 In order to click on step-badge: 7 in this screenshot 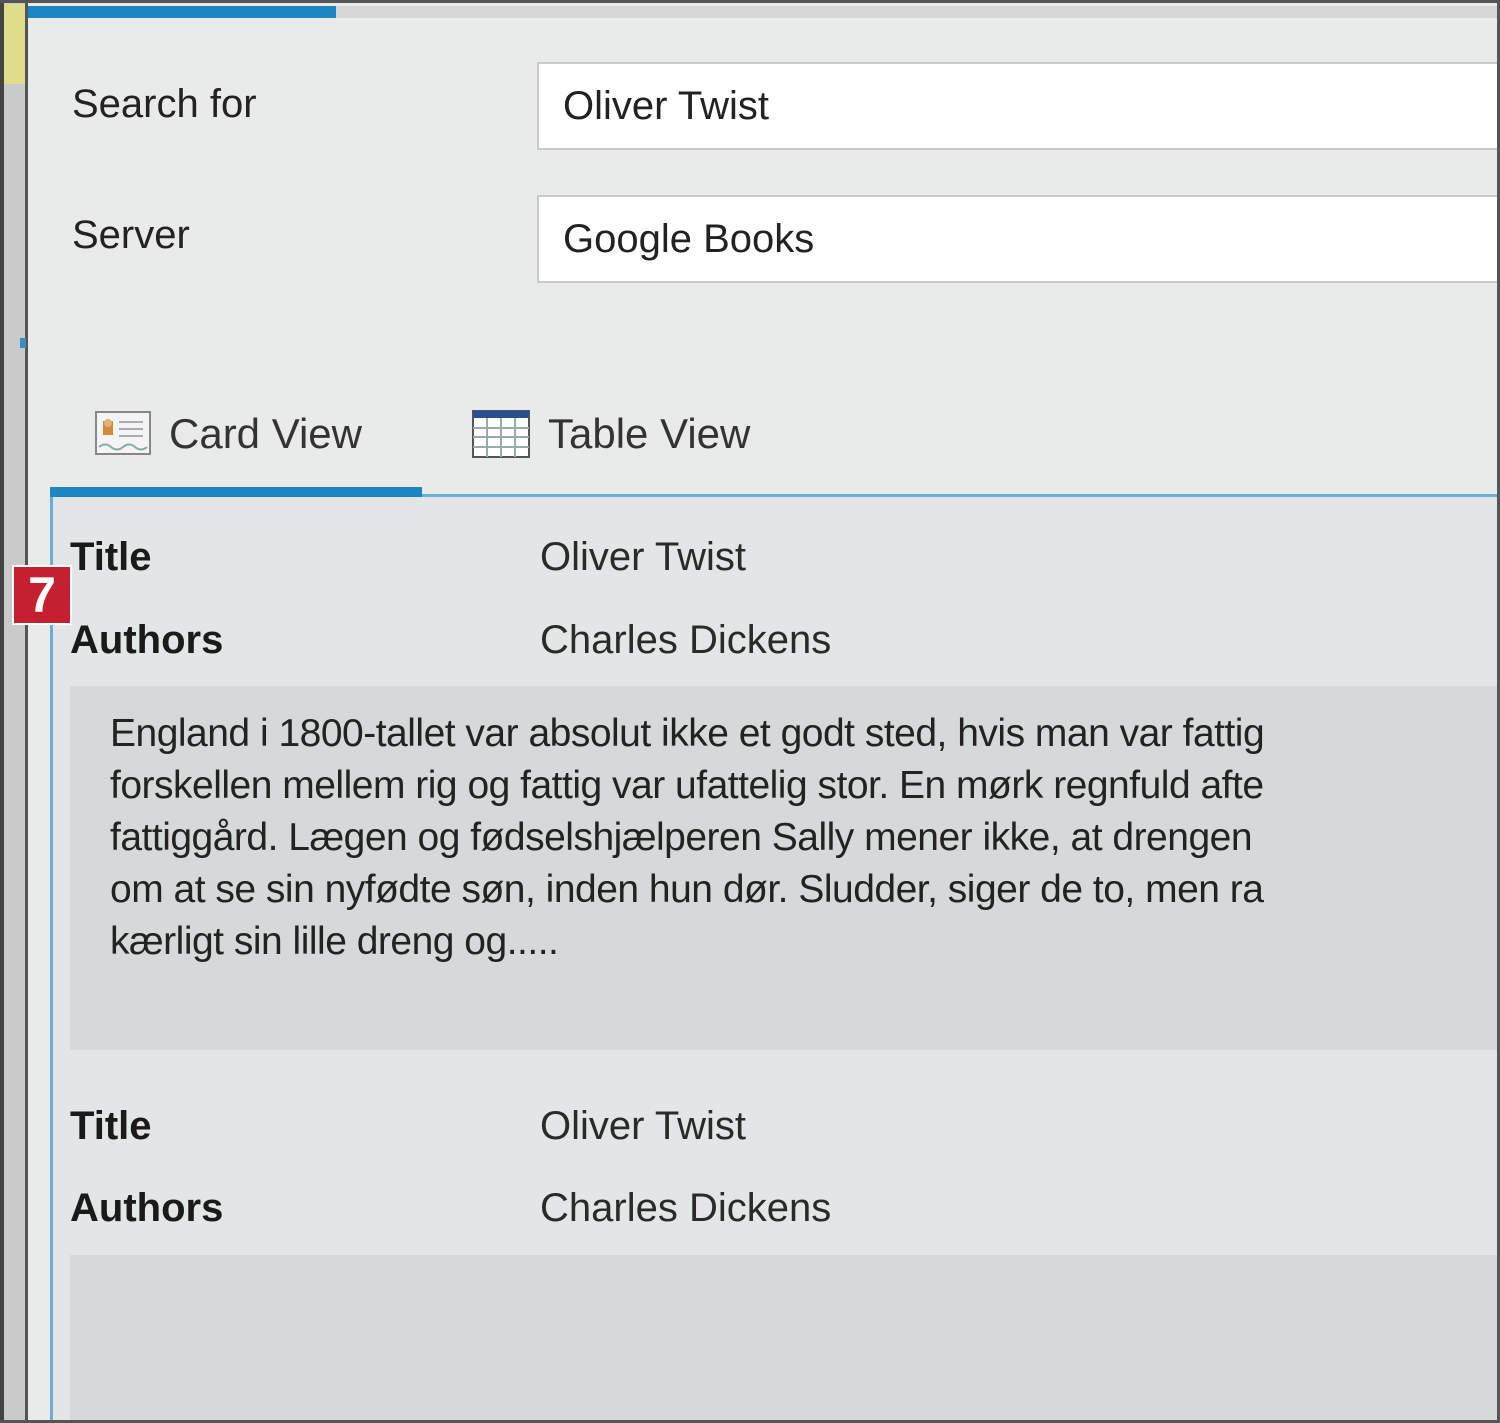, I will do `click(42, 595)`.